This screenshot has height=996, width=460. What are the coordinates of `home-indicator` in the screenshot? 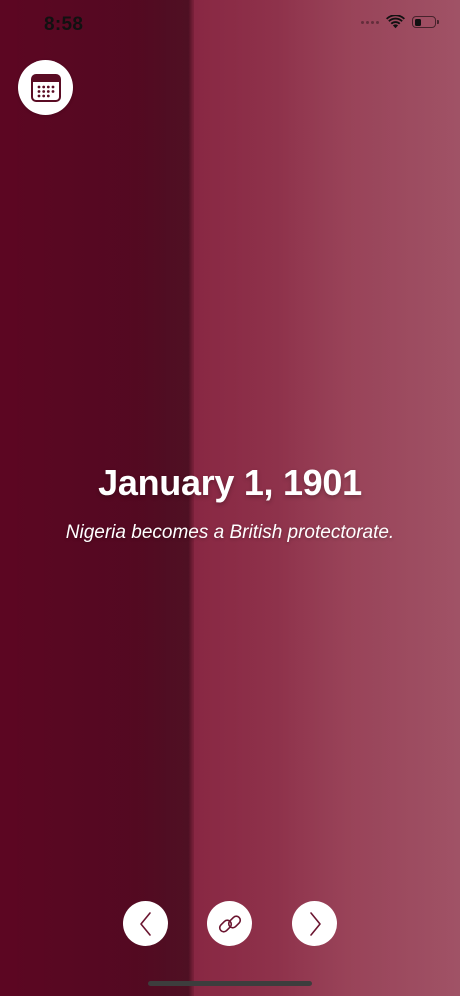 It's located at (230, 983).